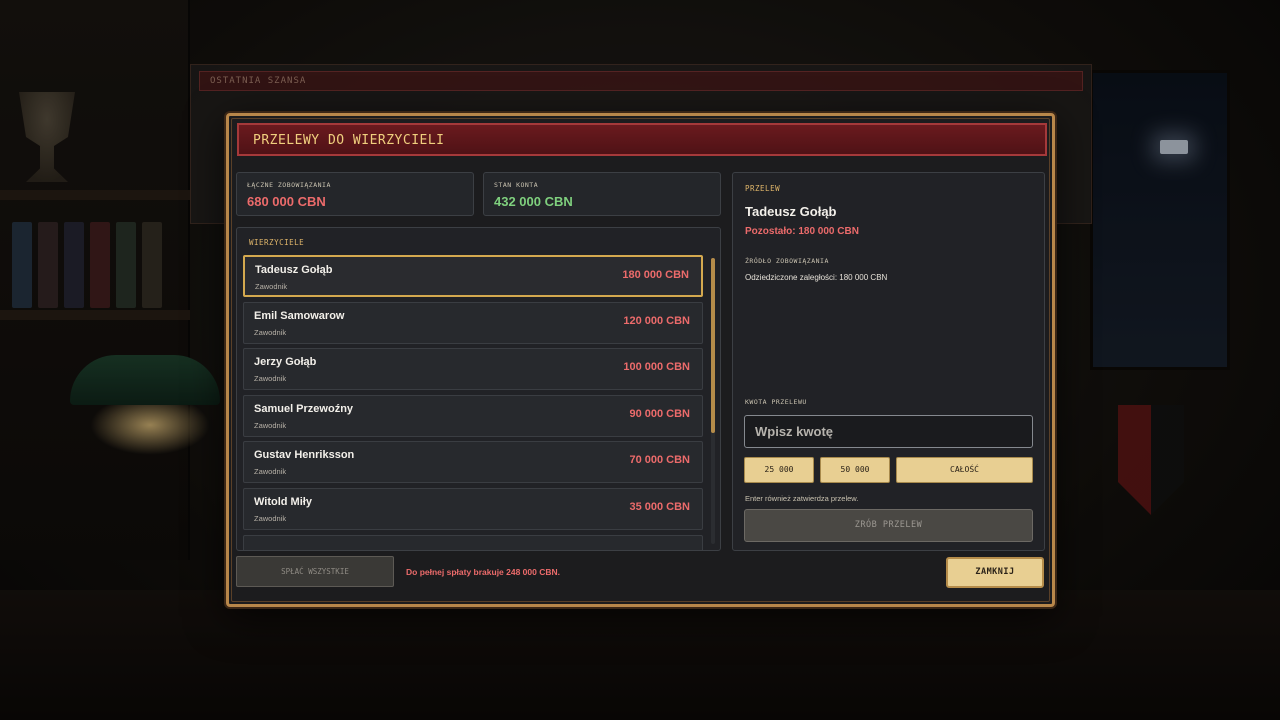 The width and height of the screenshot is (1280, 720). Describe the element at coordinates (355, 194) in the screenshot. I see `total-liabilities-box: ŁĄCZNE ZOBOWIĄZANIA 680 000 CBN` at that location.